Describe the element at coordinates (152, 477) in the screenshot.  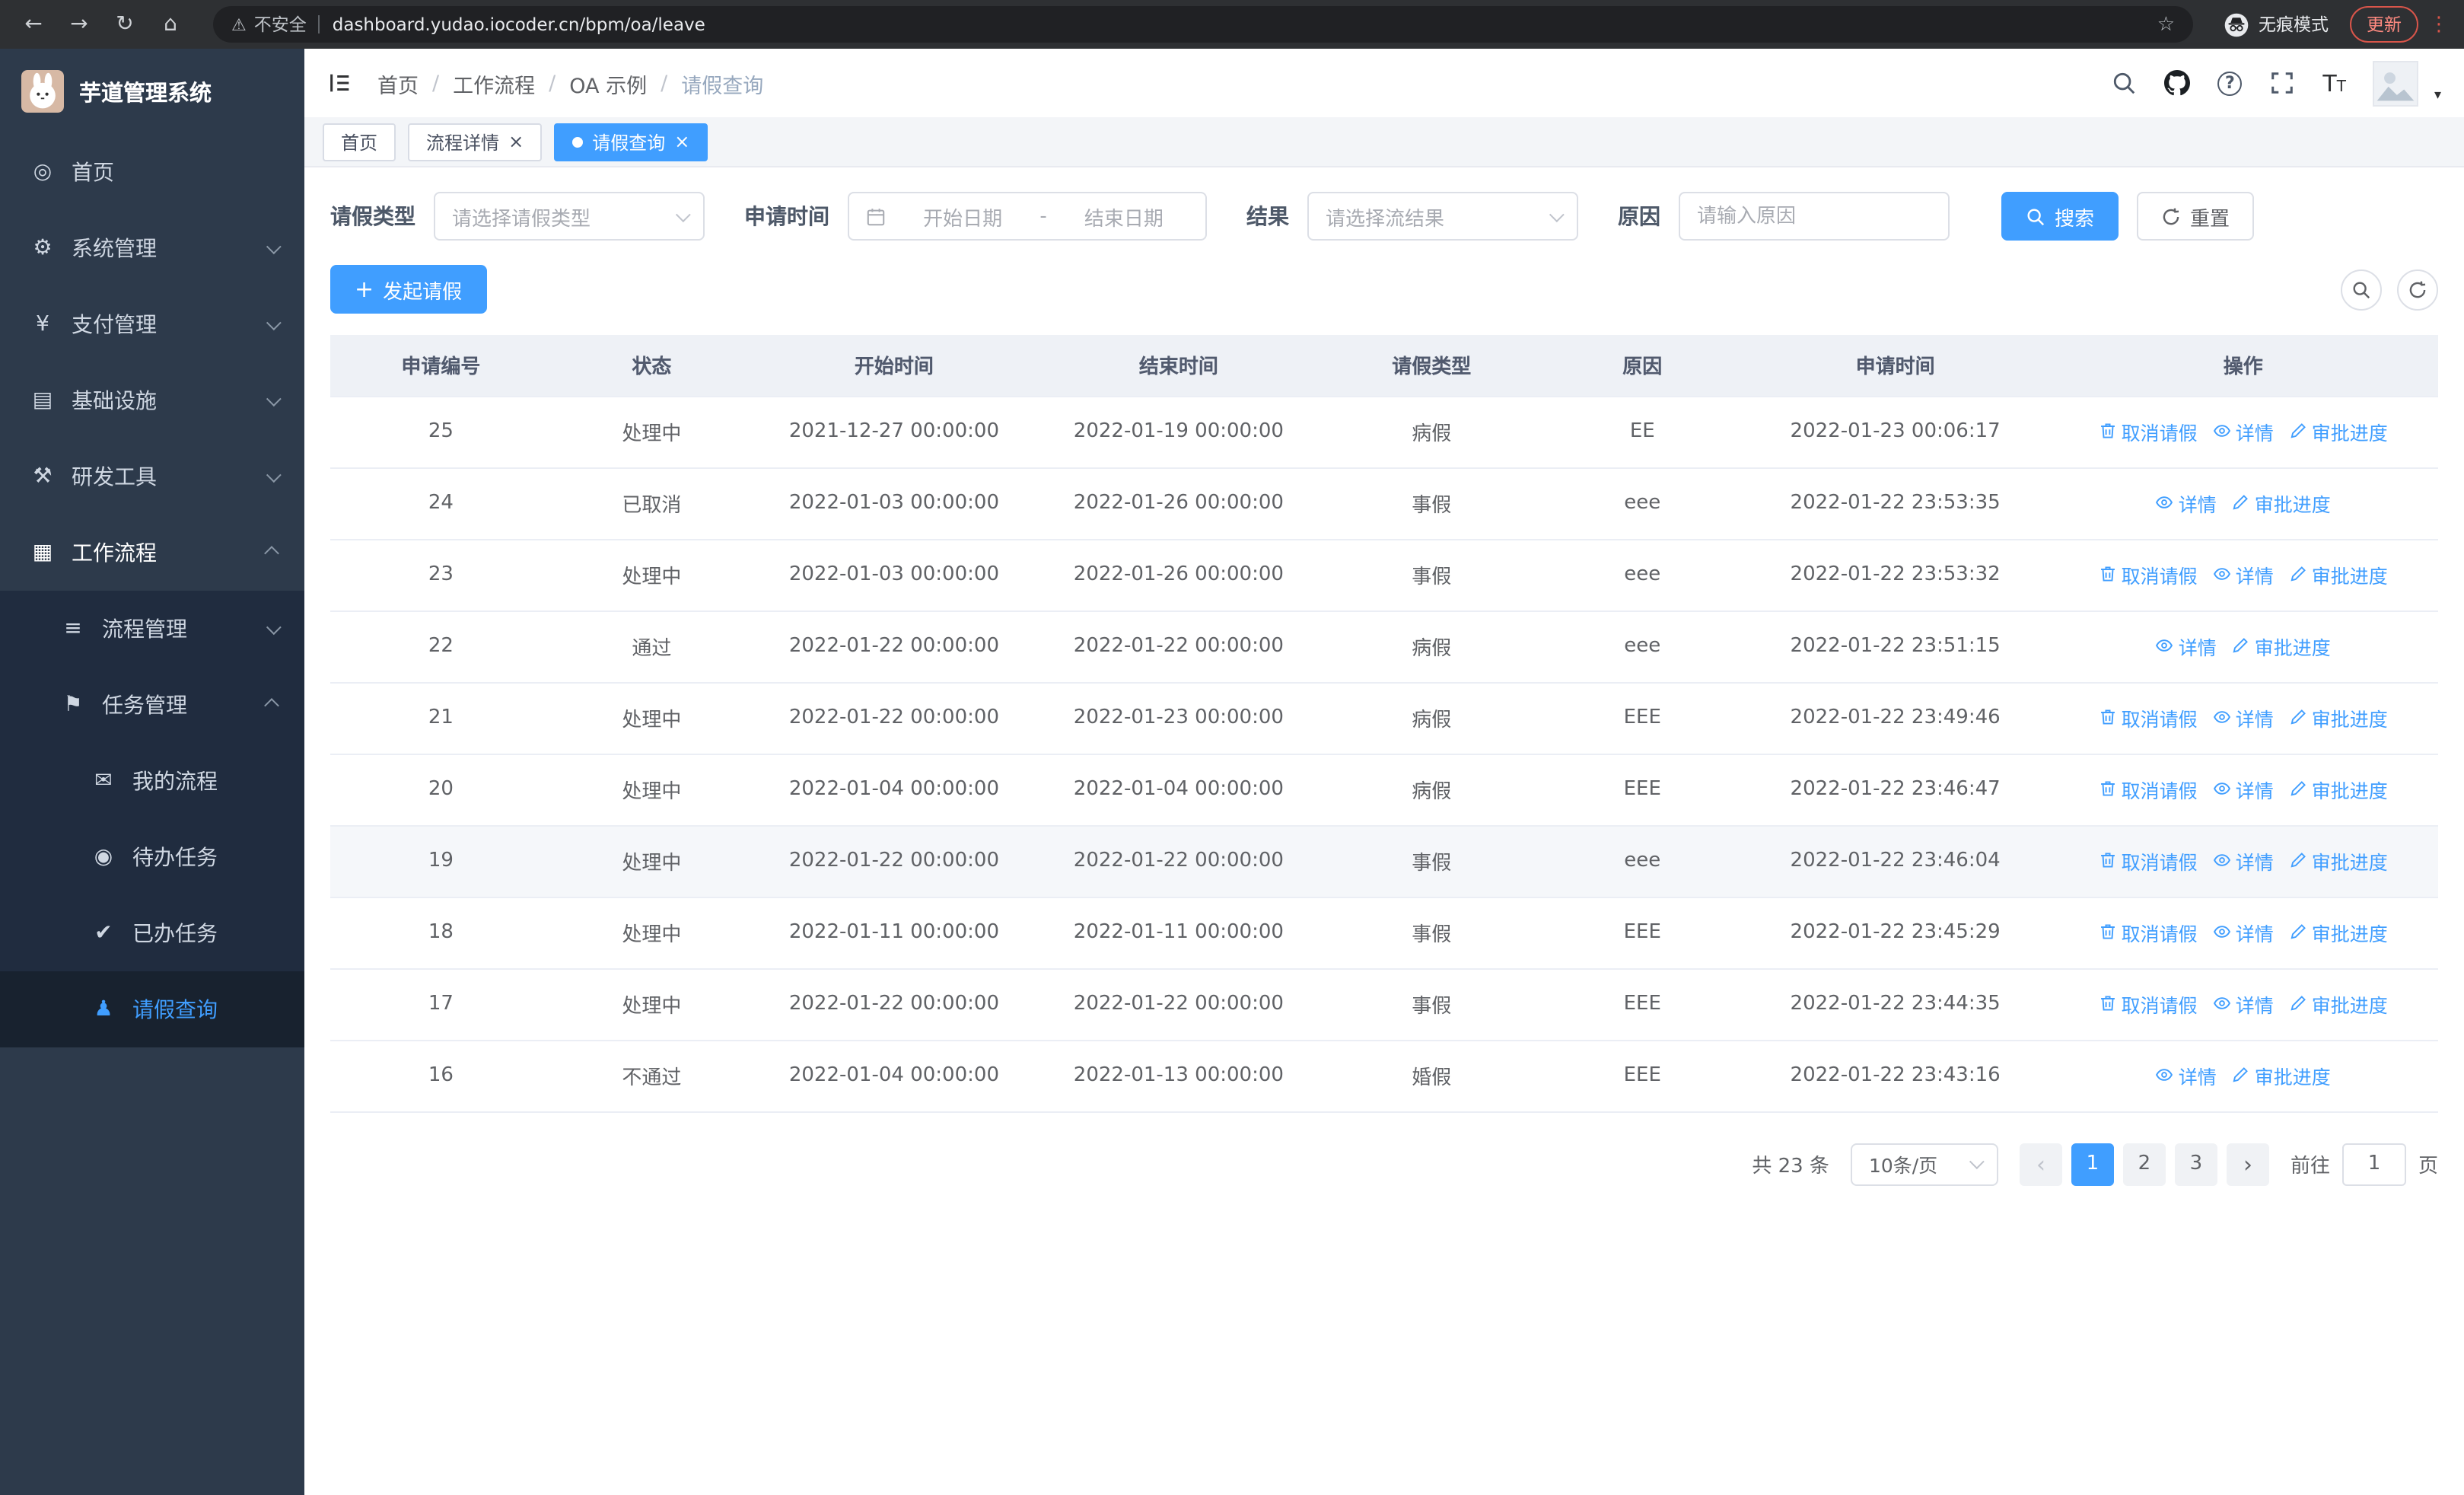
I see `sidebar-item-devtools: ⚒ 研发工具` at that location.